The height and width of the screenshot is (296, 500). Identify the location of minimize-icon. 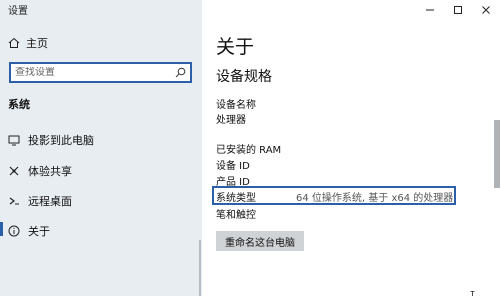
(430, 9).